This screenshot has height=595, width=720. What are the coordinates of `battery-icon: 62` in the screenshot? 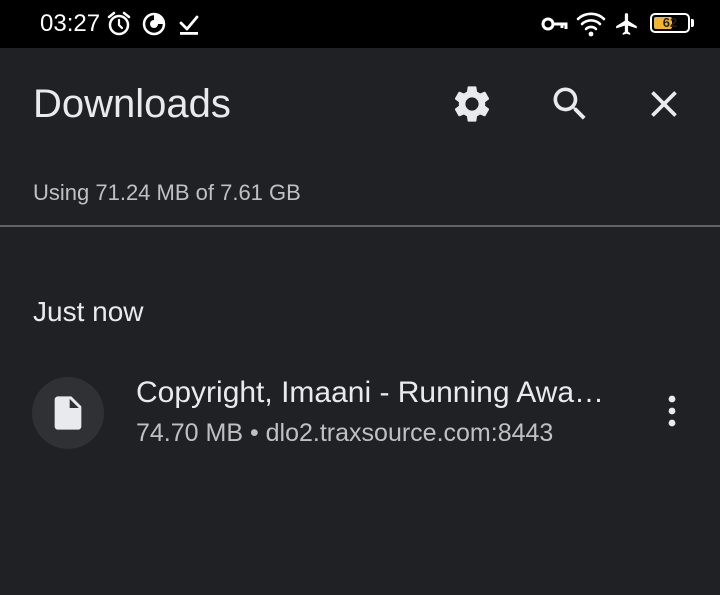 It's located at (670, 23).